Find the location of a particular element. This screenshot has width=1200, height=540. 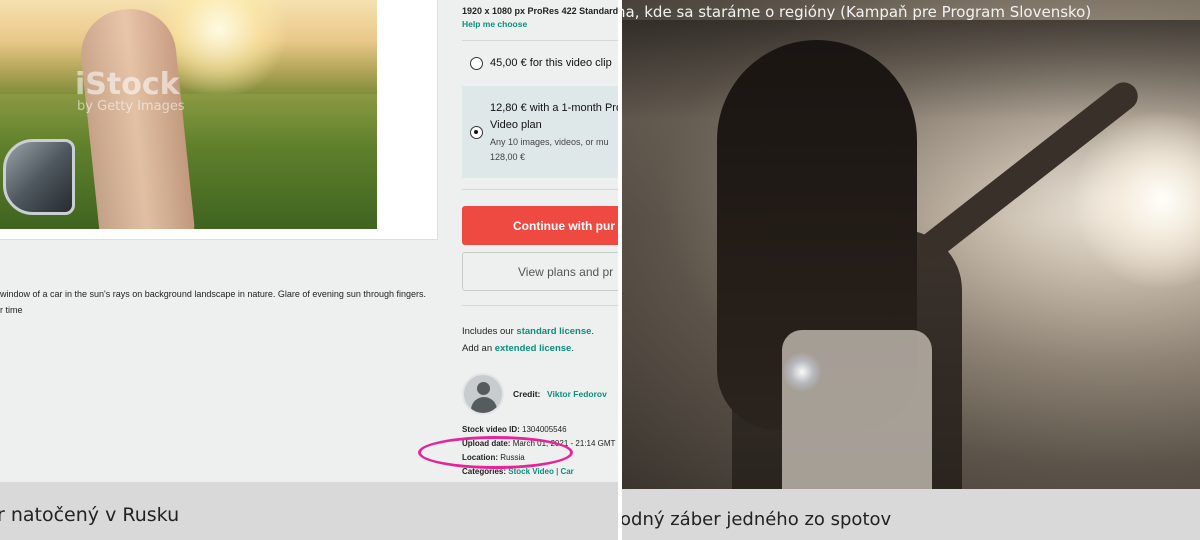

radio-single-clip is located at coordinates (476, 63).